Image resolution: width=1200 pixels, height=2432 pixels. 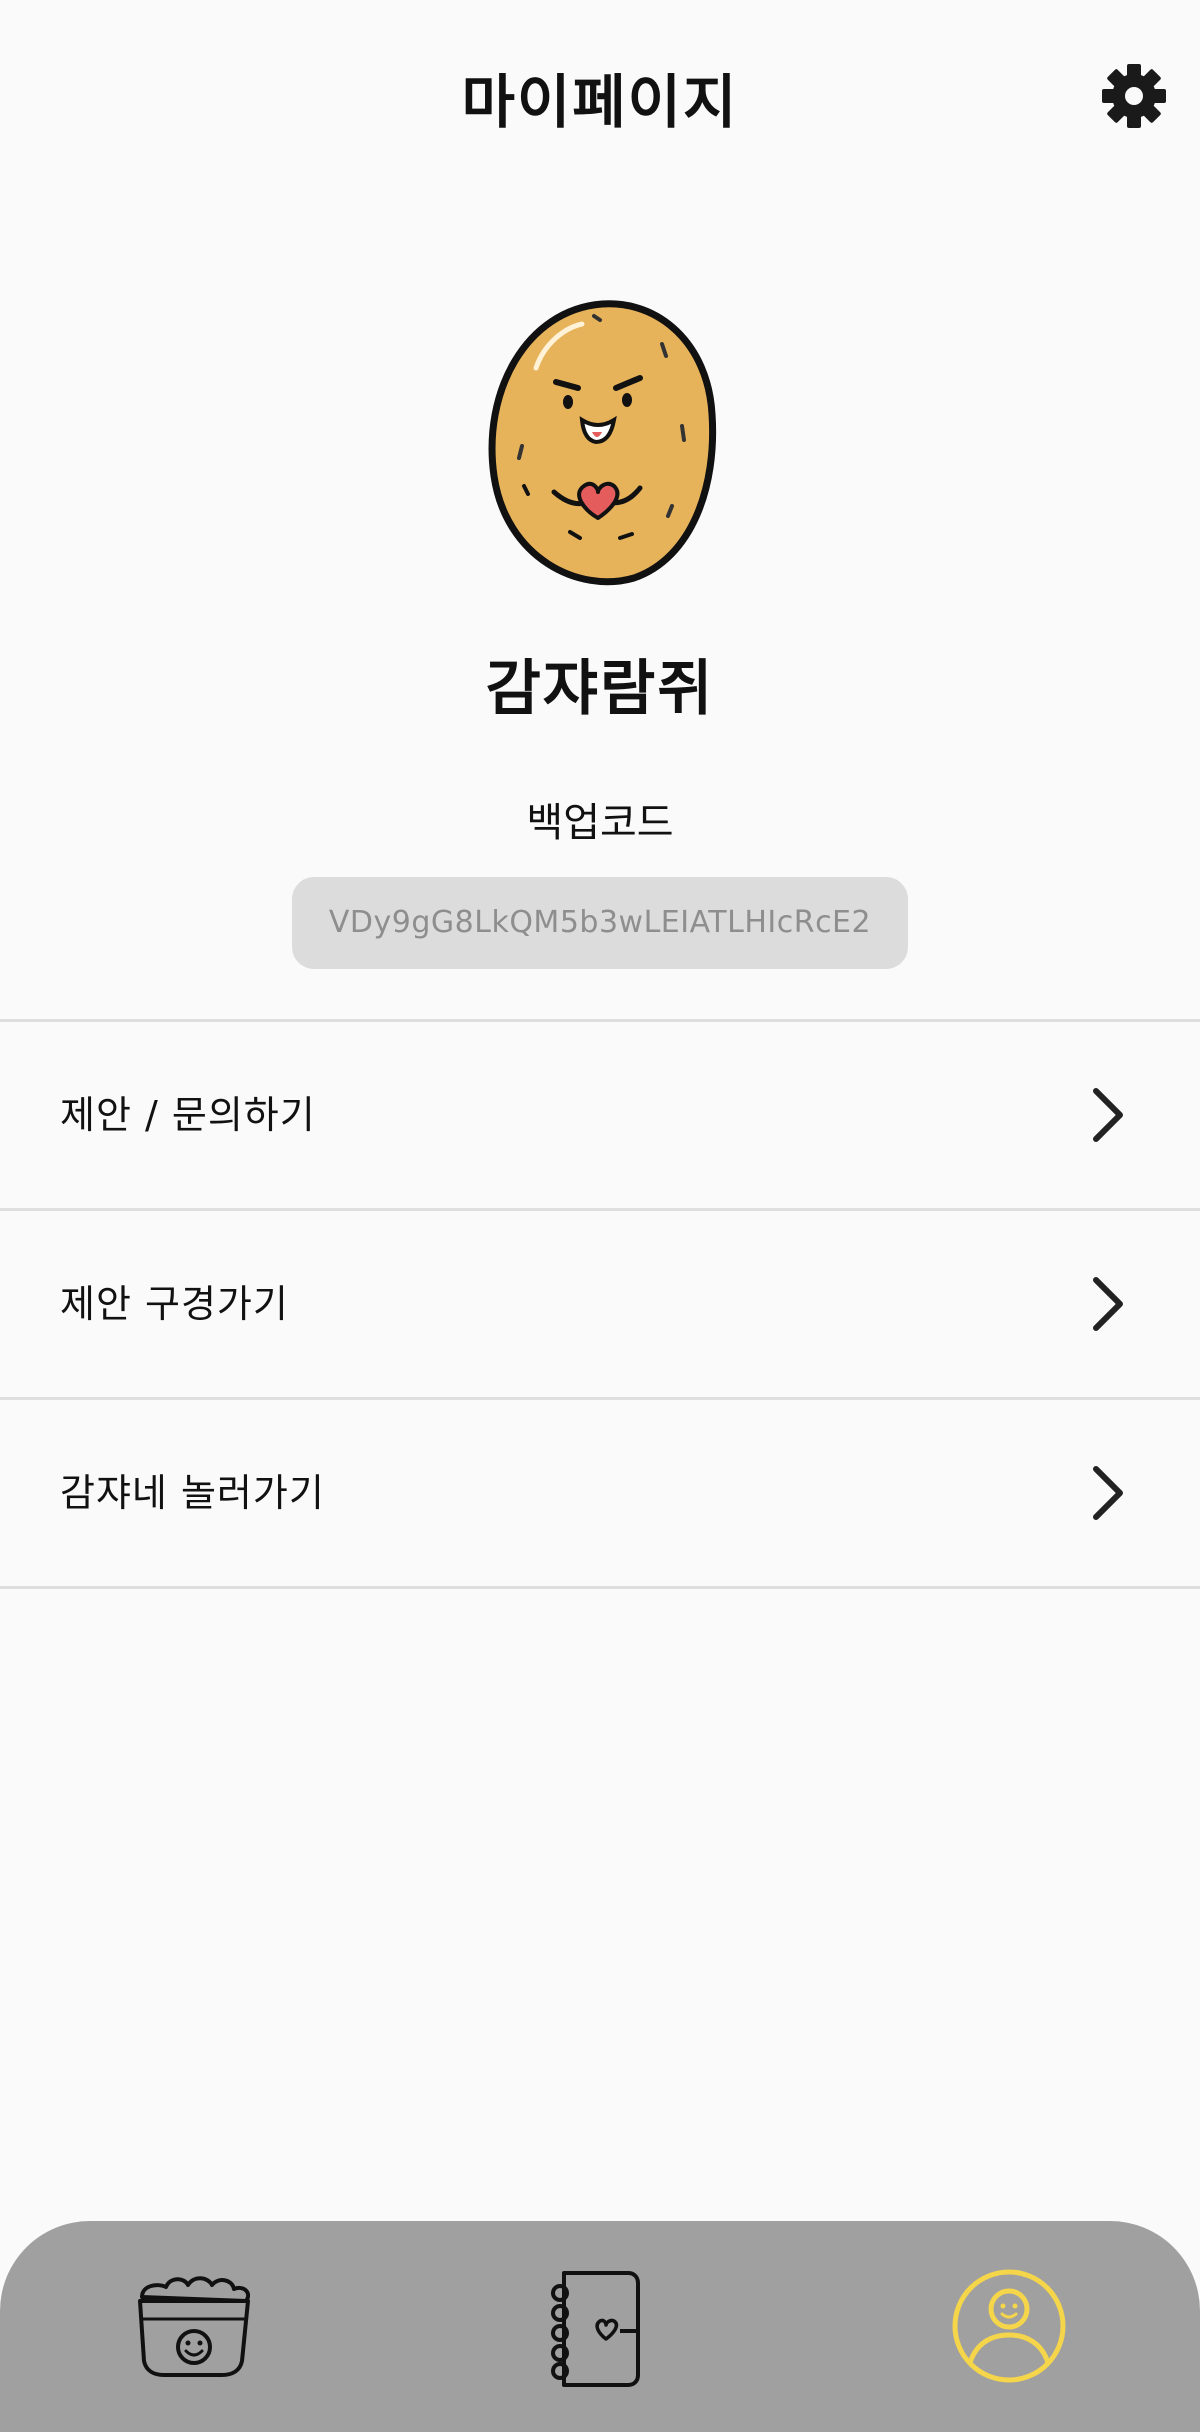 I want to click on notebook-icon, so click(x=595, y=2329).